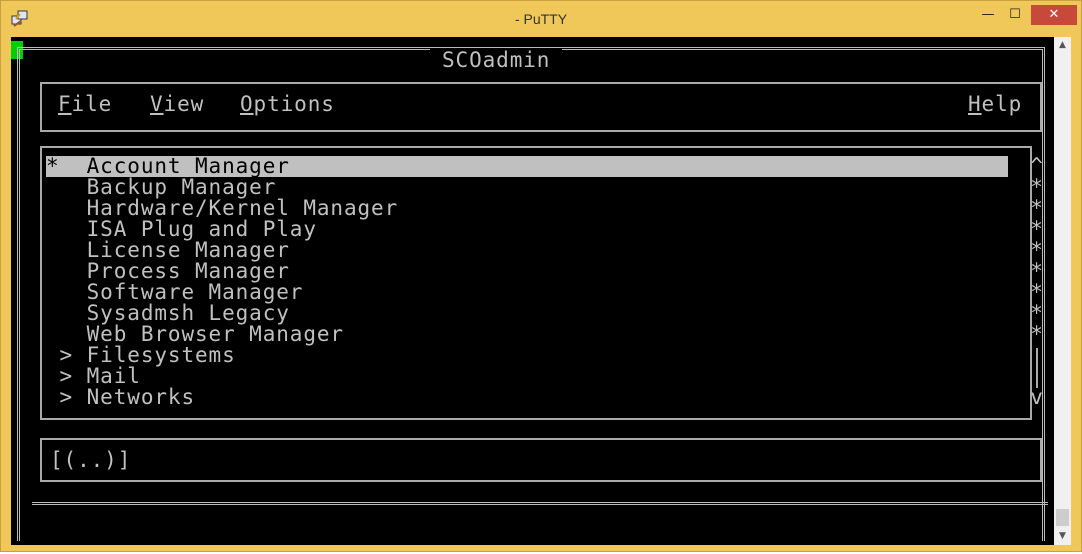 This screenshot has width=1082, height=554. Describe the element at coordinates (141, 355) in the screenshot. I see `list-item: > Filesystems` at that location.